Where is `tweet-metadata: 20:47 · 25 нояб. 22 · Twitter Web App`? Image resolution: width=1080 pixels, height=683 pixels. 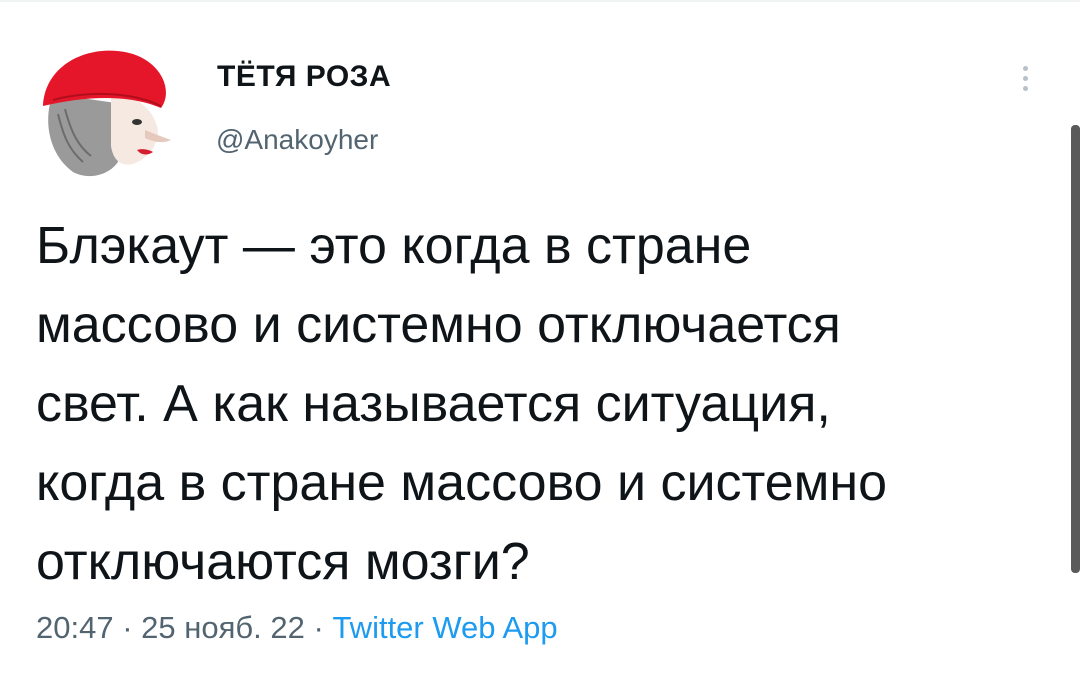 tweet-metadata: 20:47 · 25 нояб. 22 · Twitter Web App is located at coordinates (297, 628).